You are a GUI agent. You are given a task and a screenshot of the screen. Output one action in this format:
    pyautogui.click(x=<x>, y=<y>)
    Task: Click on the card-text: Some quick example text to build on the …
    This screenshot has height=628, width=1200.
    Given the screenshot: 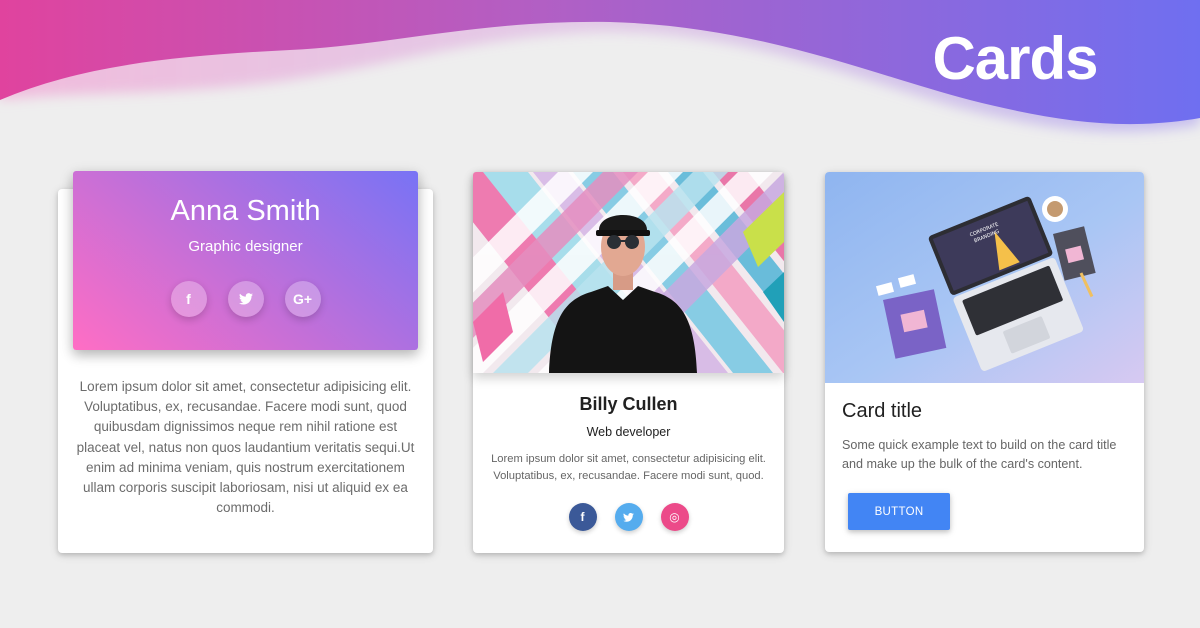 What is the action you would take?
    pyautogui.click(x=979, y=454)
    